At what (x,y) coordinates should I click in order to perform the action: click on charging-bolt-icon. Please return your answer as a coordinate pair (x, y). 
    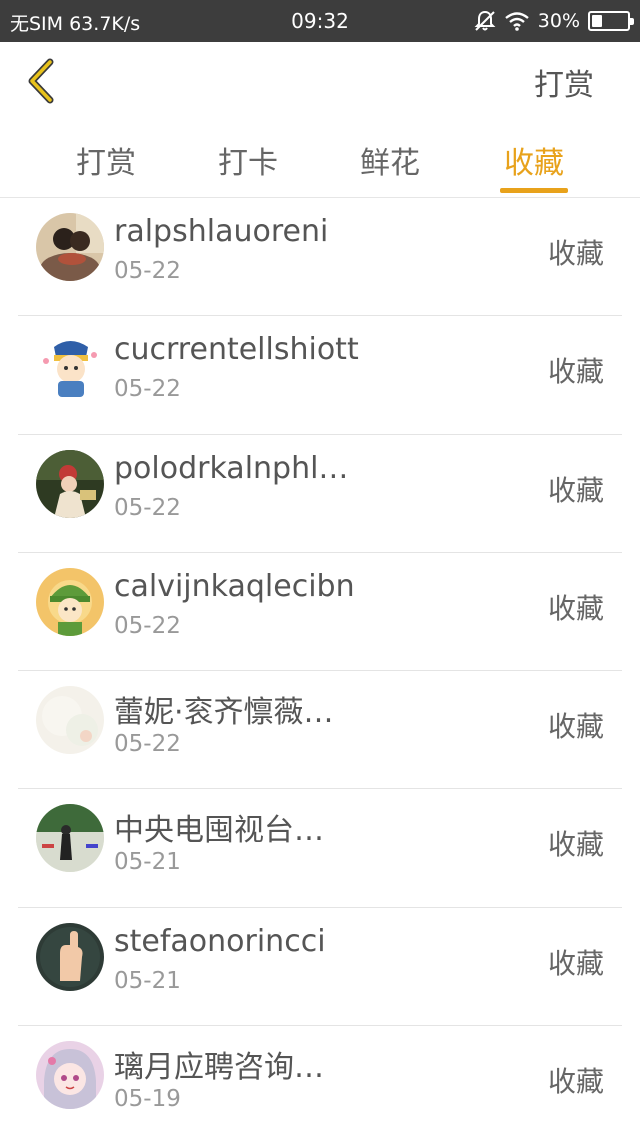
    Looking at the image, I should click on (610, 21).